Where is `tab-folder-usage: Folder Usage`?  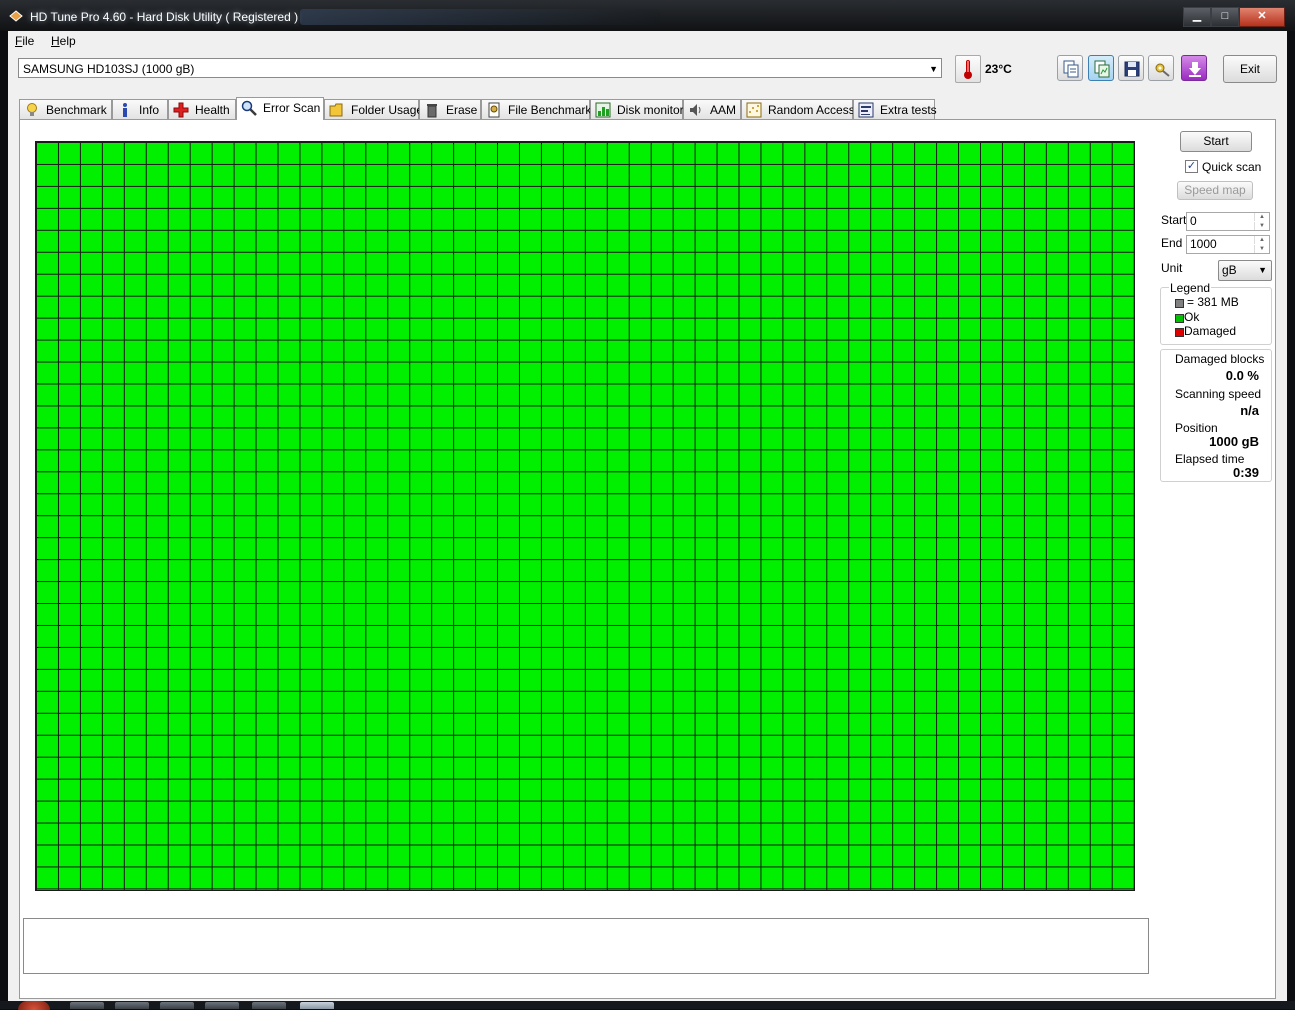 tab-folder-usage: Folder Usage is located at coordinates (373, 109).